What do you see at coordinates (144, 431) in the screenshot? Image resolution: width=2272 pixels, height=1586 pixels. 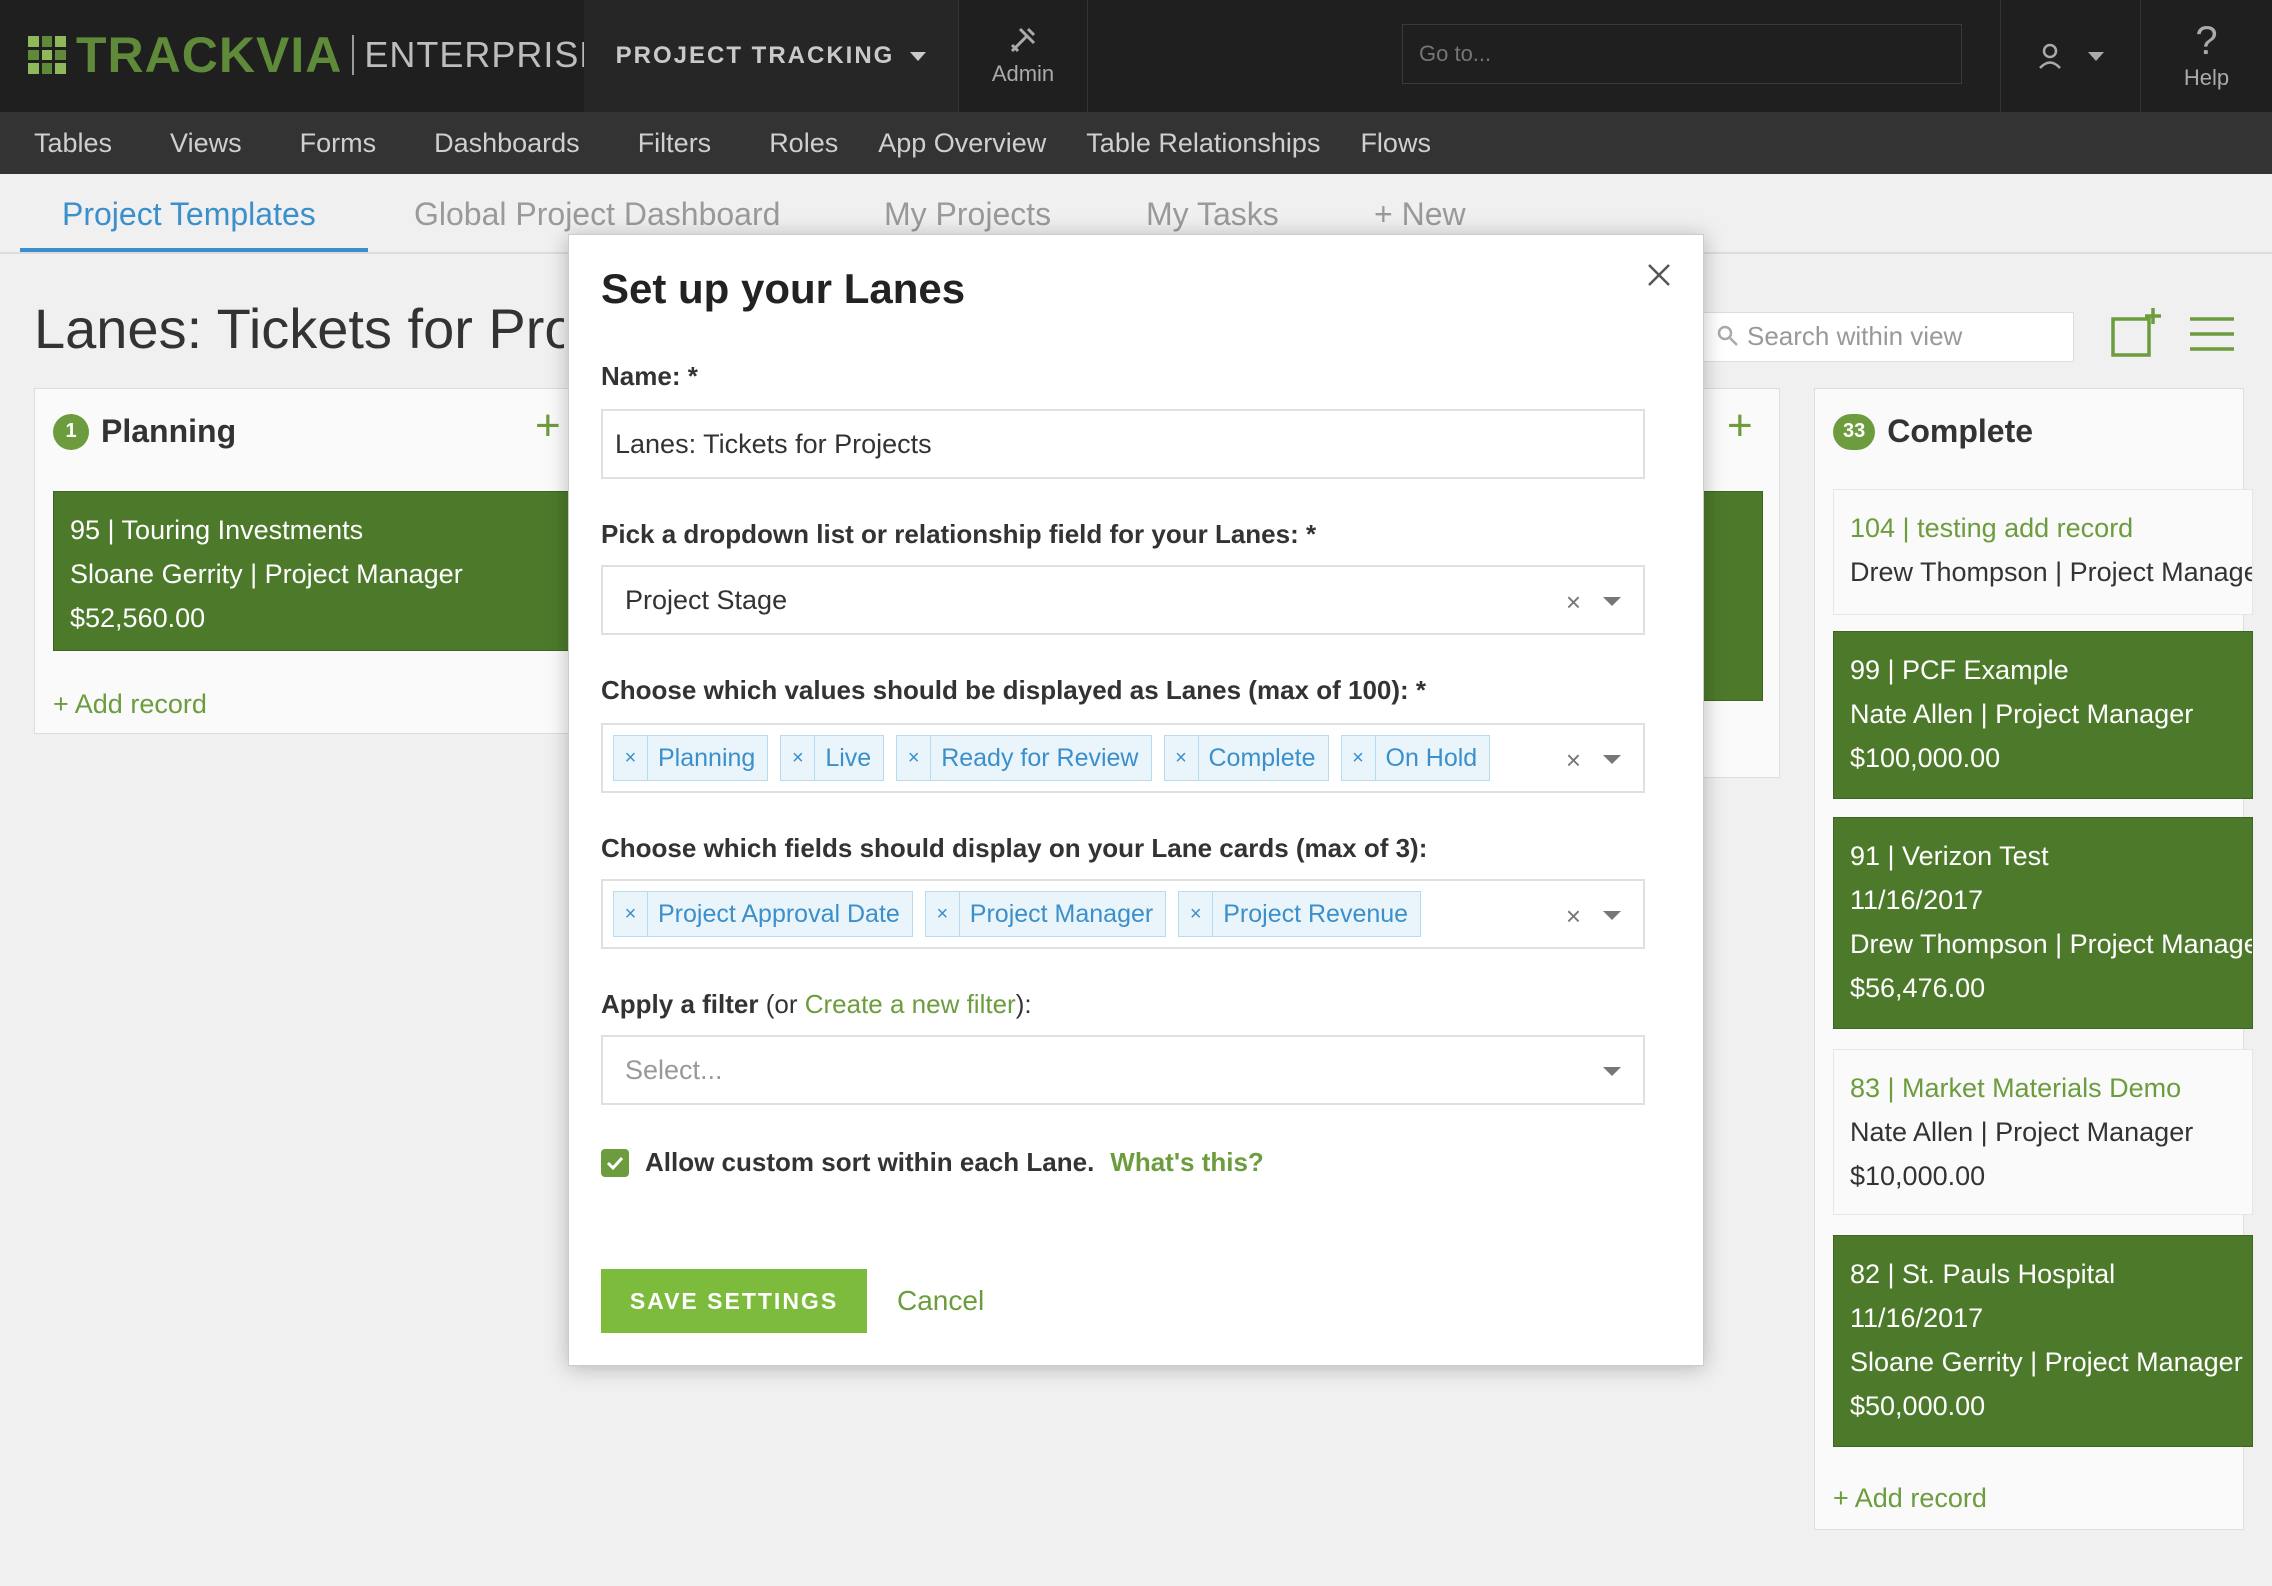 I see `lane-header: 1 Planning` at bounding box center [144, 431].